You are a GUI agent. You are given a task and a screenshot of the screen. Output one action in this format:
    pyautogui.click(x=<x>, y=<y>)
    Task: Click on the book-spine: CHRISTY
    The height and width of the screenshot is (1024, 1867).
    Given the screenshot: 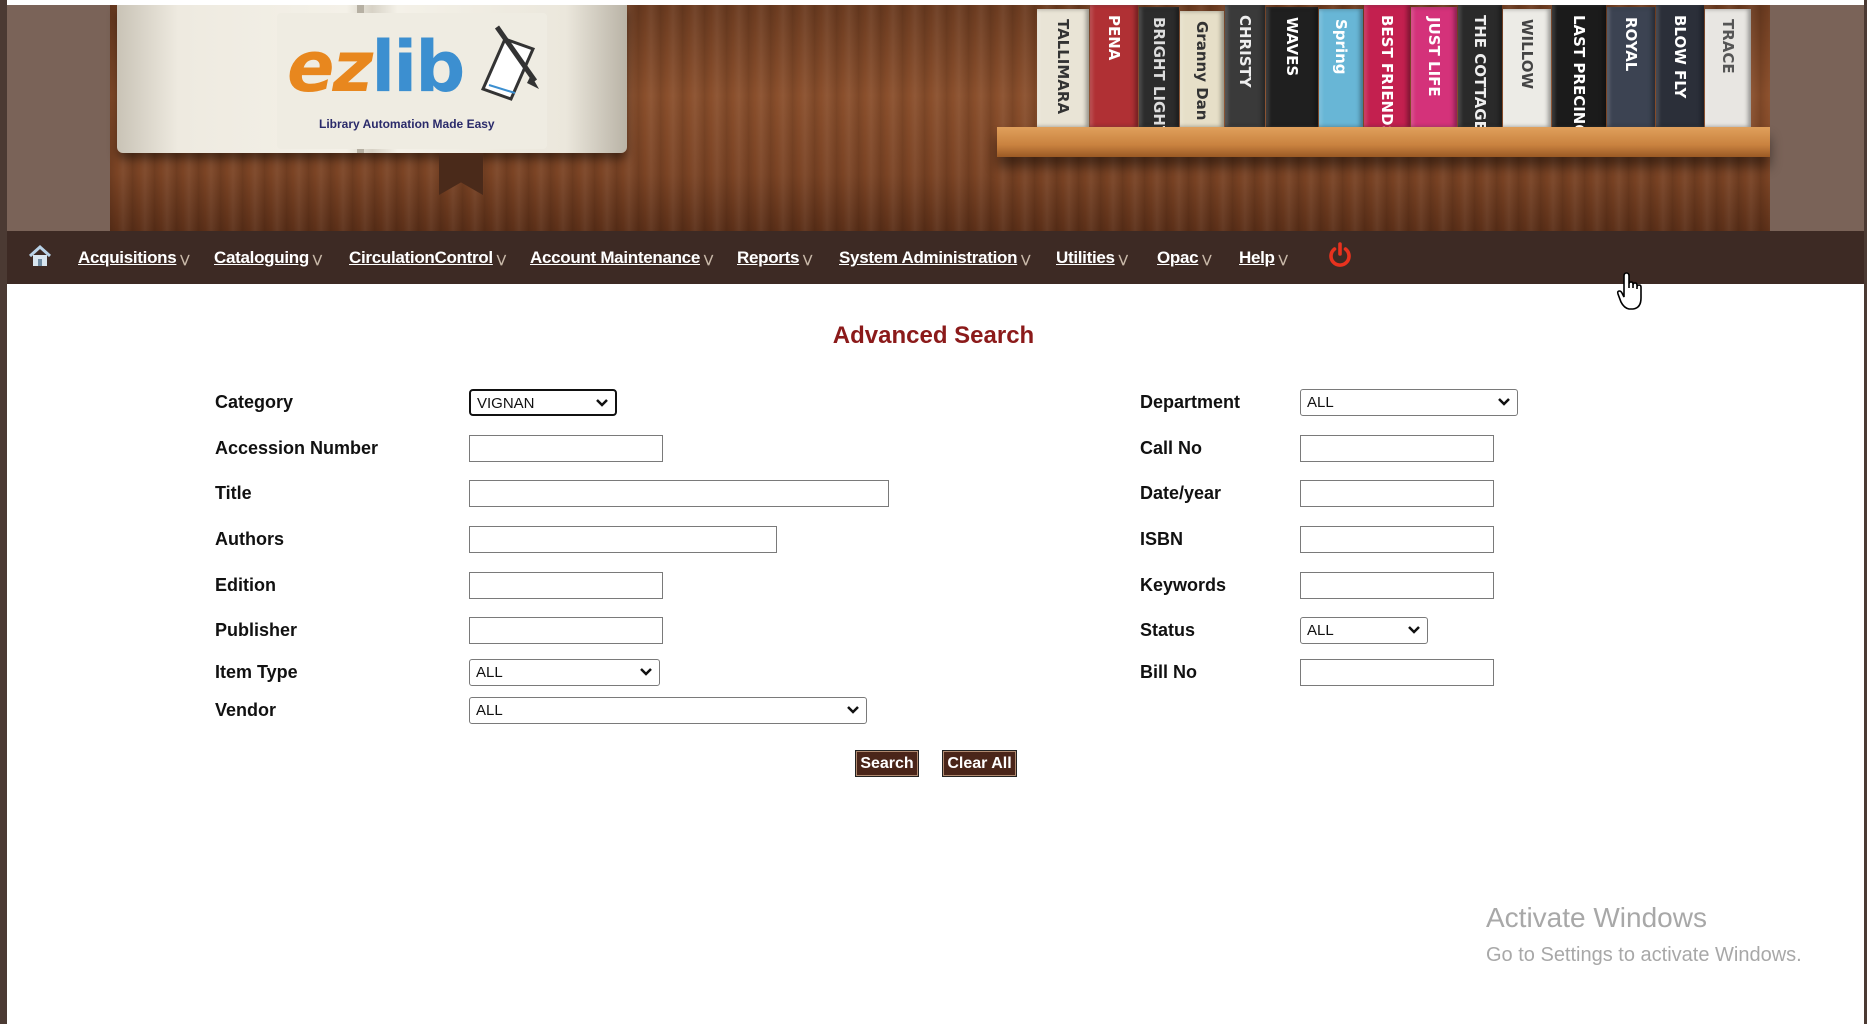 What is the action you would take?
    pyautogui.click(x=1245, y=66)
    